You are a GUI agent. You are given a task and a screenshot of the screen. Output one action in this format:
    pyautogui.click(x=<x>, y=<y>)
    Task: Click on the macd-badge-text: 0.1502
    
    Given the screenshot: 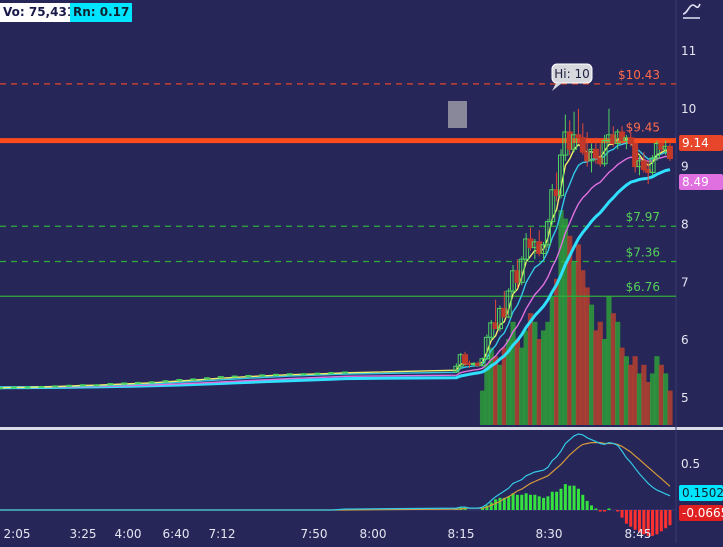 What is the action you would take?
    pyautogui.click(x=702, y=493)
    